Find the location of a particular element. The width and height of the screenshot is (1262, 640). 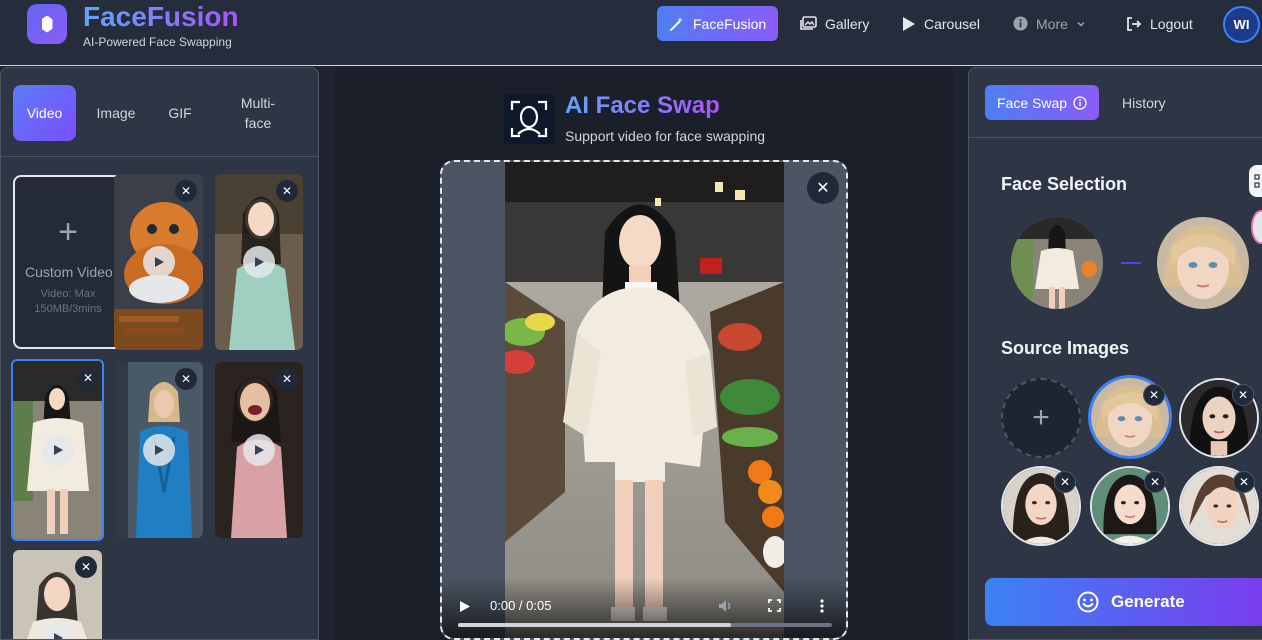

video-controls: 0:00 / 0:05 is located at coordinates (644, 608).